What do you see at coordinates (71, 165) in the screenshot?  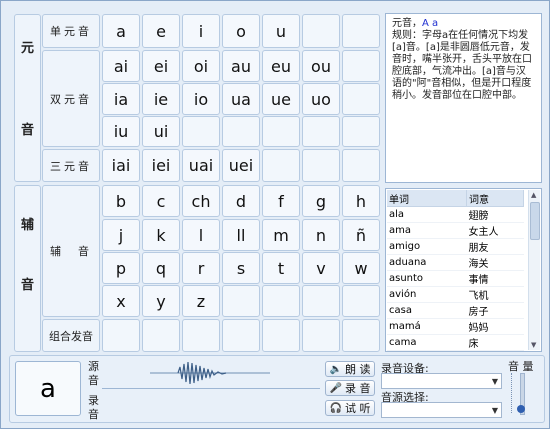 I see `row-label-triple-vowel: 三元音` at bounding box center [71, 165].